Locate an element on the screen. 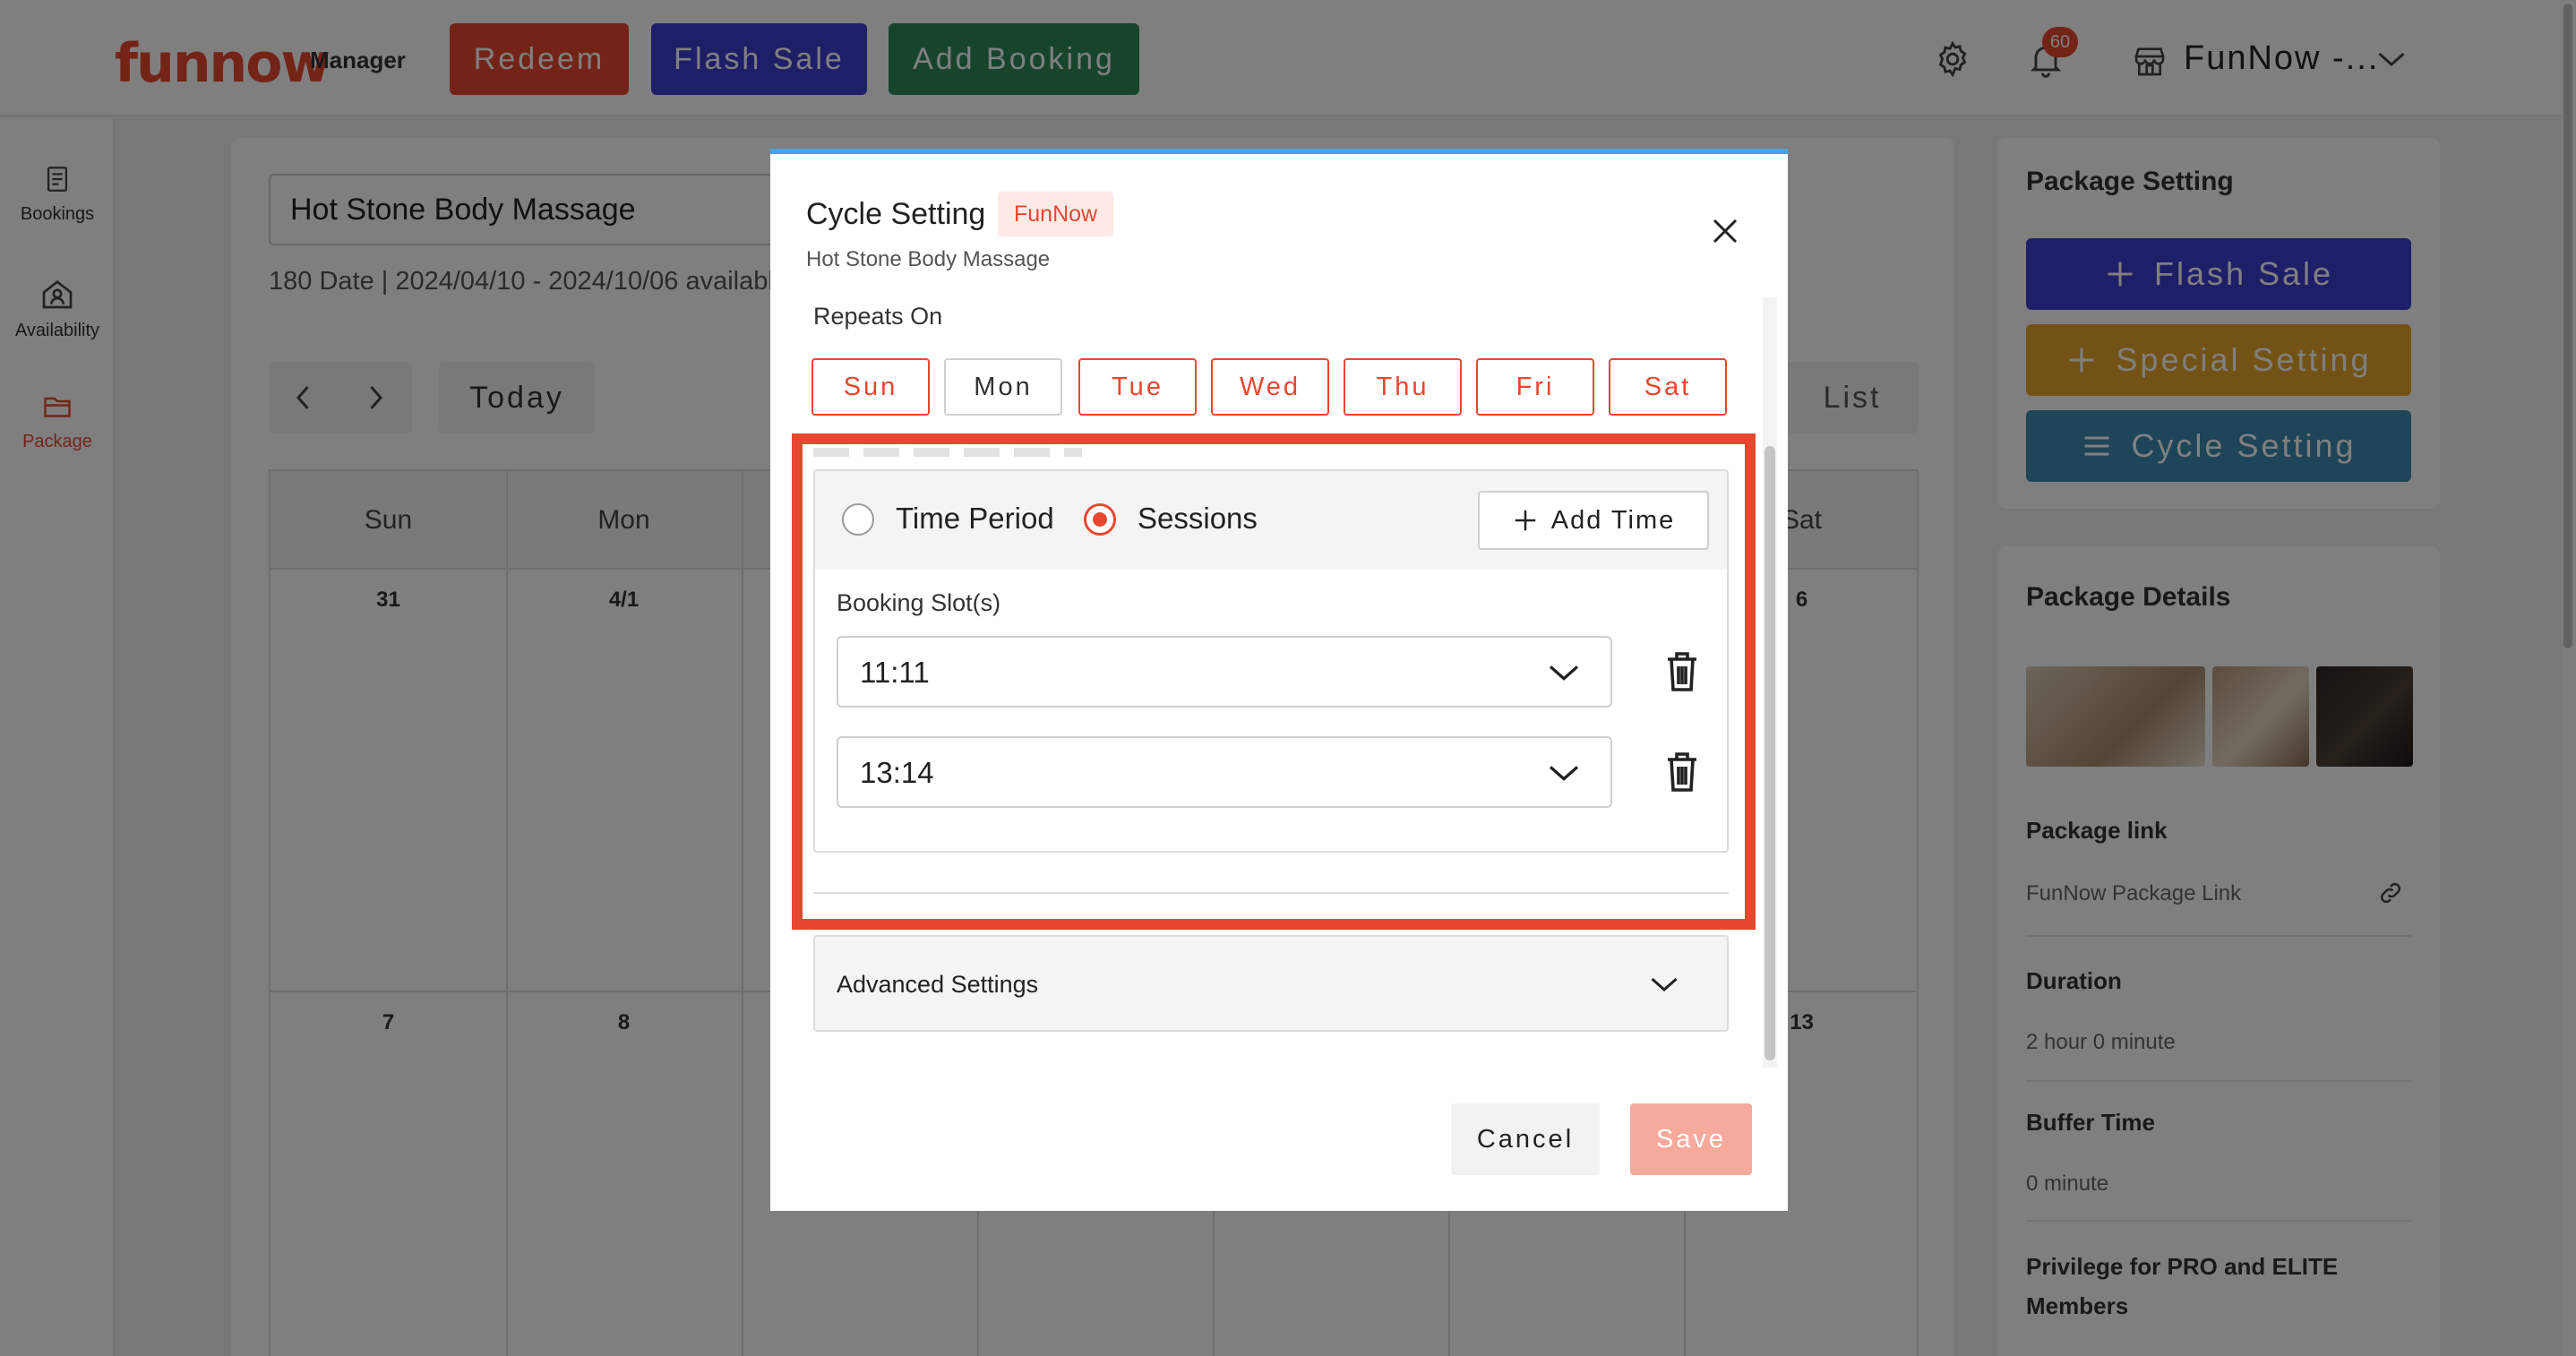 The image size is (2576, 1356). brand-tag: FunNow is located at coordinates (1056, 214).